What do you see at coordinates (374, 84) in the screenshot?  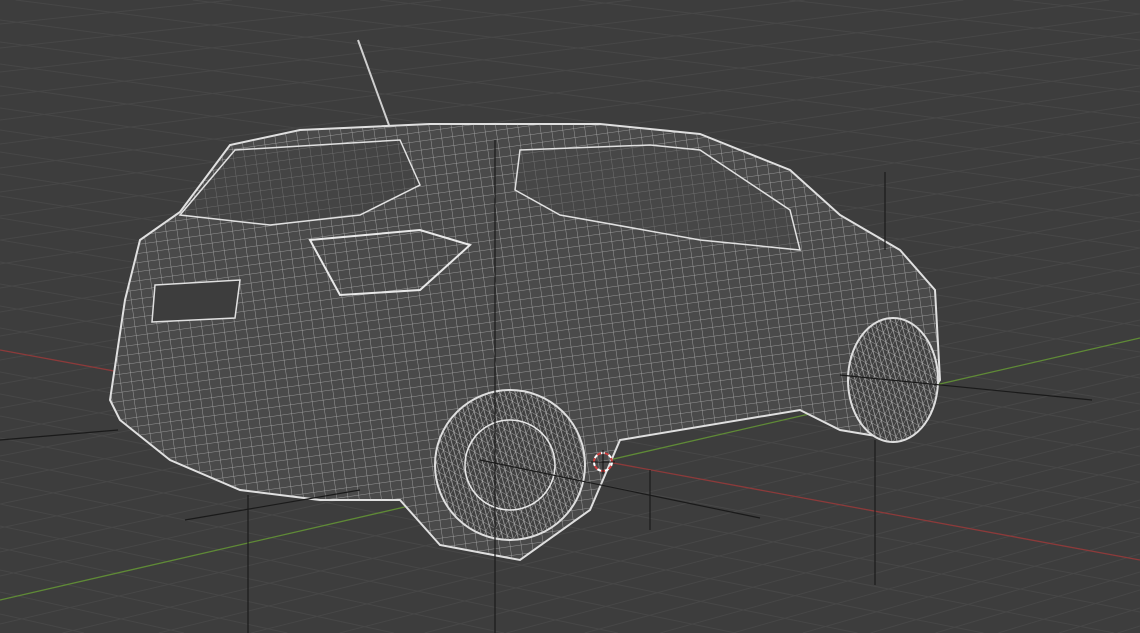 I see `antenna` at bounding box center [374, 84].